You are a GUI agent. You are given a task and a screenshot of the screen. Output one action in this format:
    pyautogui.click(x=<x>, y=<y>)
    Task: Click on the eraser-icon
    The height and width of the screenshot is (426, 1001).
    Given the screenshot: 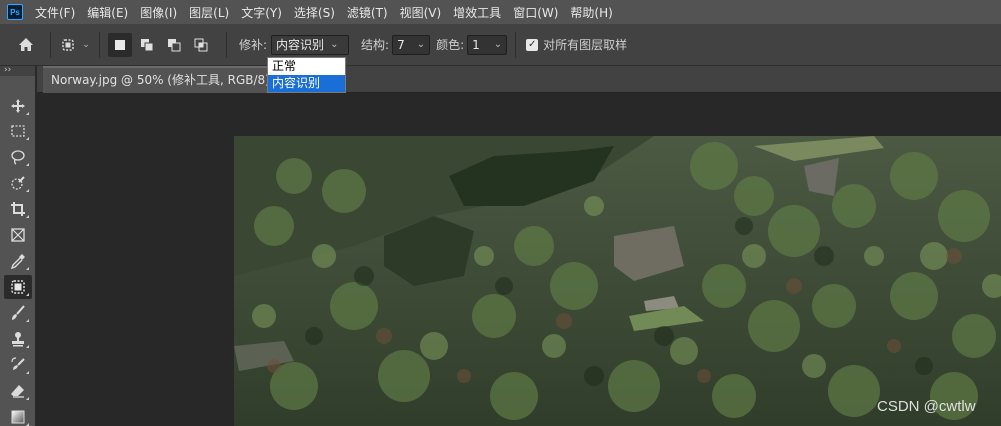 What is the action you would take?
    pyautogui.click(x=17, y=391)
    